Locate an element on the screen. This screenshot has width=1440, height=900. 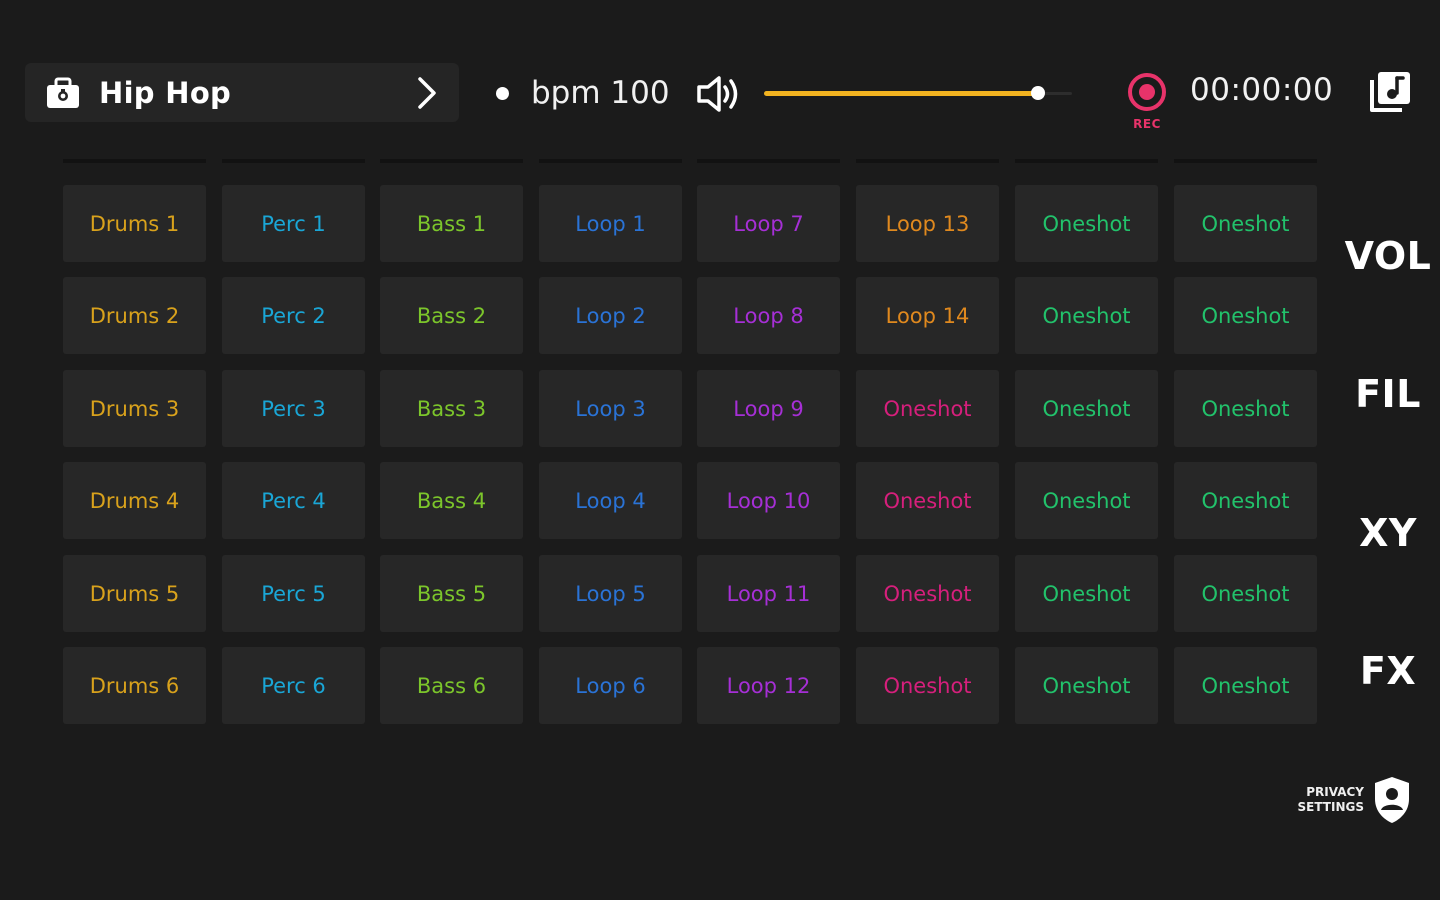
volume-slider is located at coordinates (918, 93).